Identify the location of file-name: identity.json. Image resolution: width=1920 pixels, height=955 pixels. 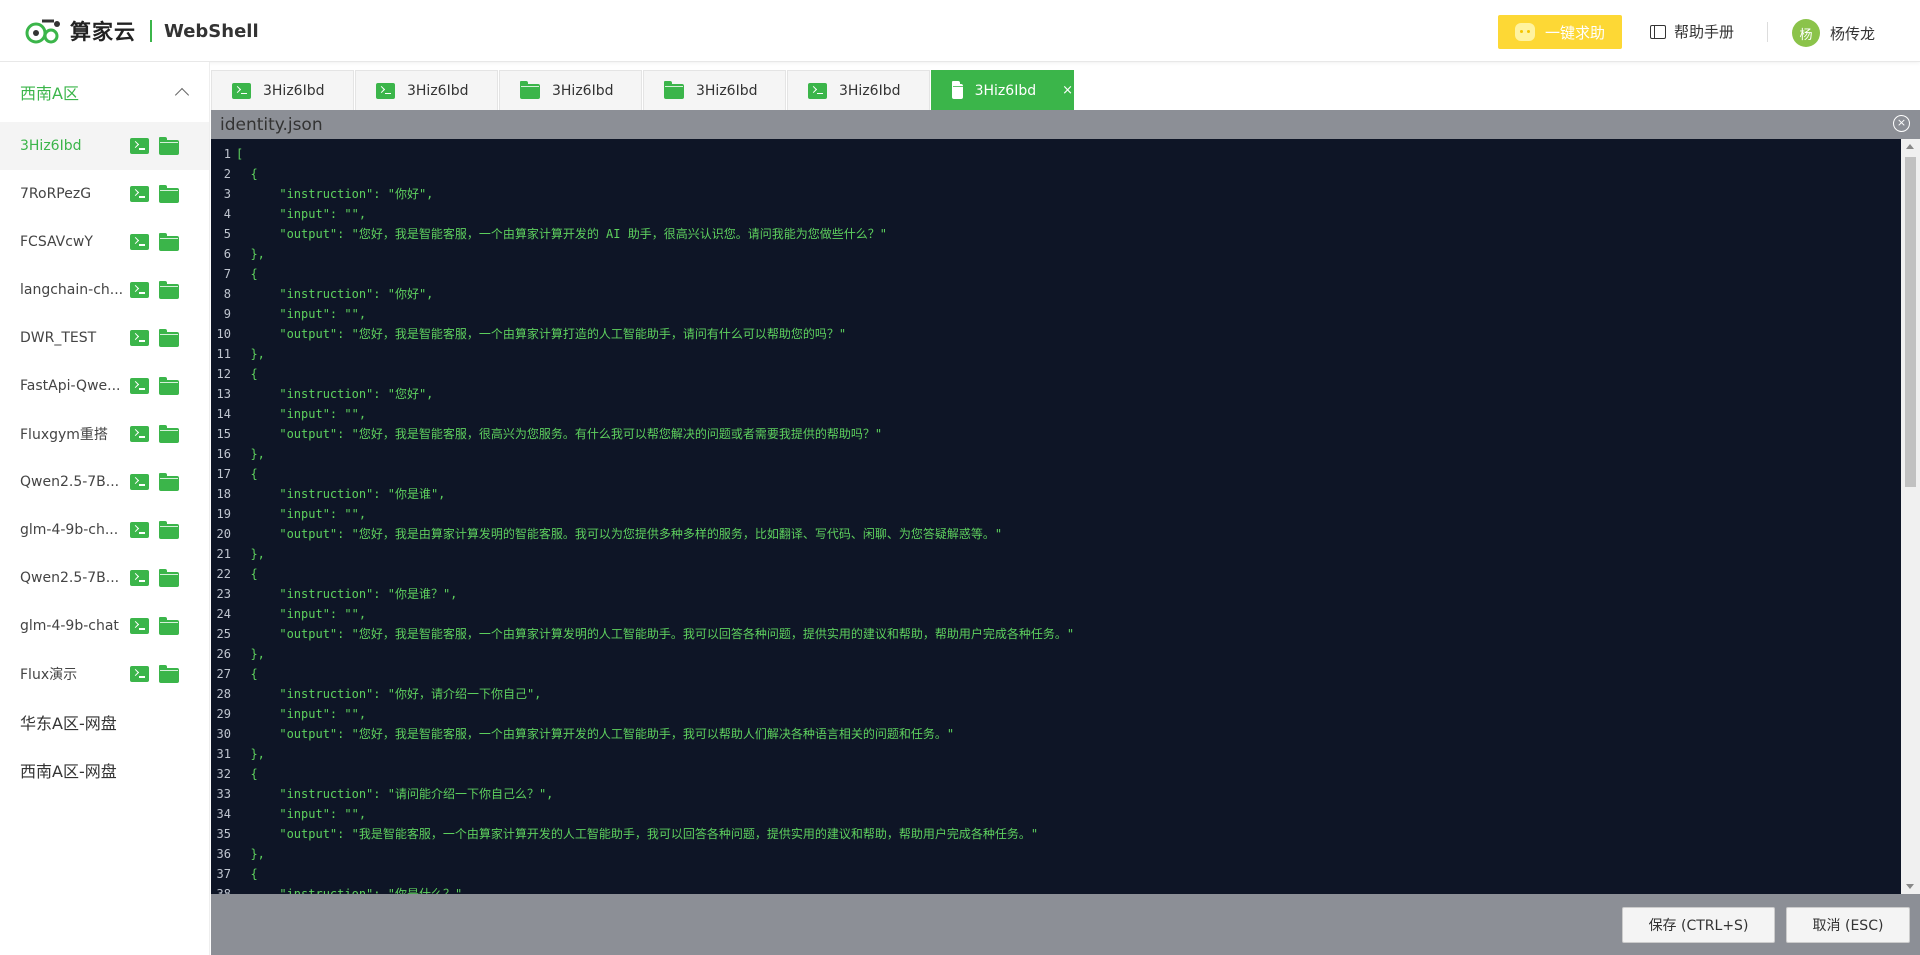
(271, 124).